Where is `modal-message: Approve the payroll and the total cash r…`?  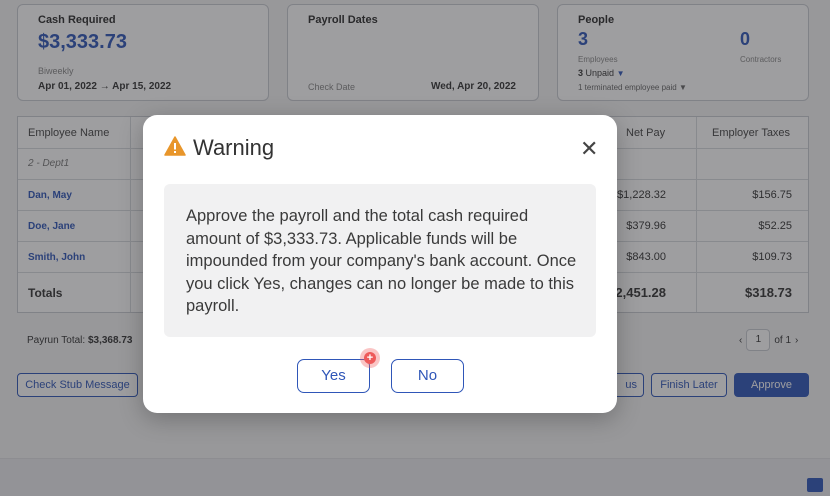 modal-message: Approve the payroll and the total cash r… is located at coordinates (381, 261).